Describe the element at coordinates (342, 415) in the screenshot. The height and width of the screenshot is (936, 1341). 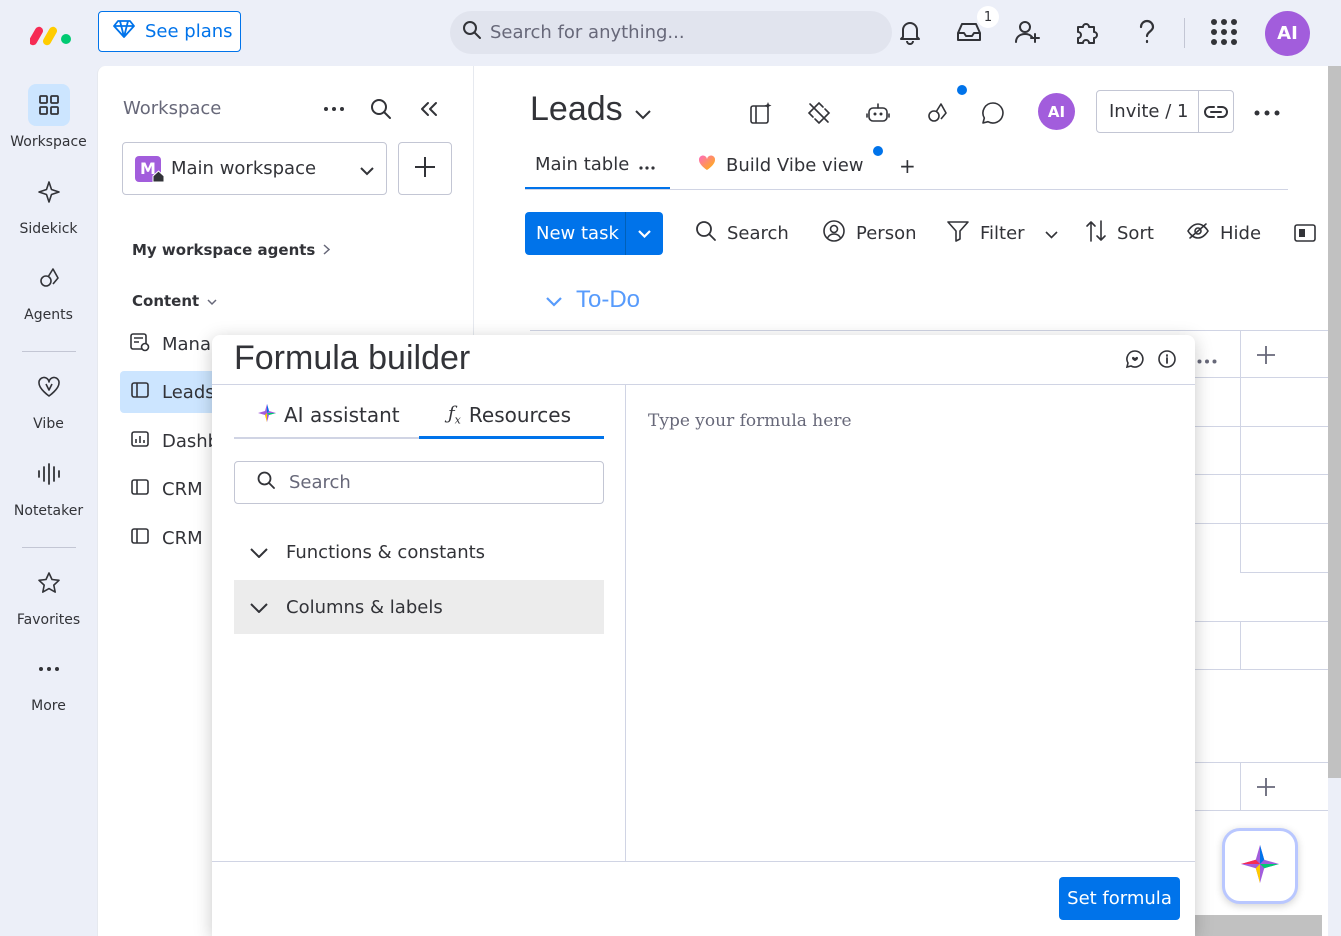
I see `tab-label: AI assistant` at that location.